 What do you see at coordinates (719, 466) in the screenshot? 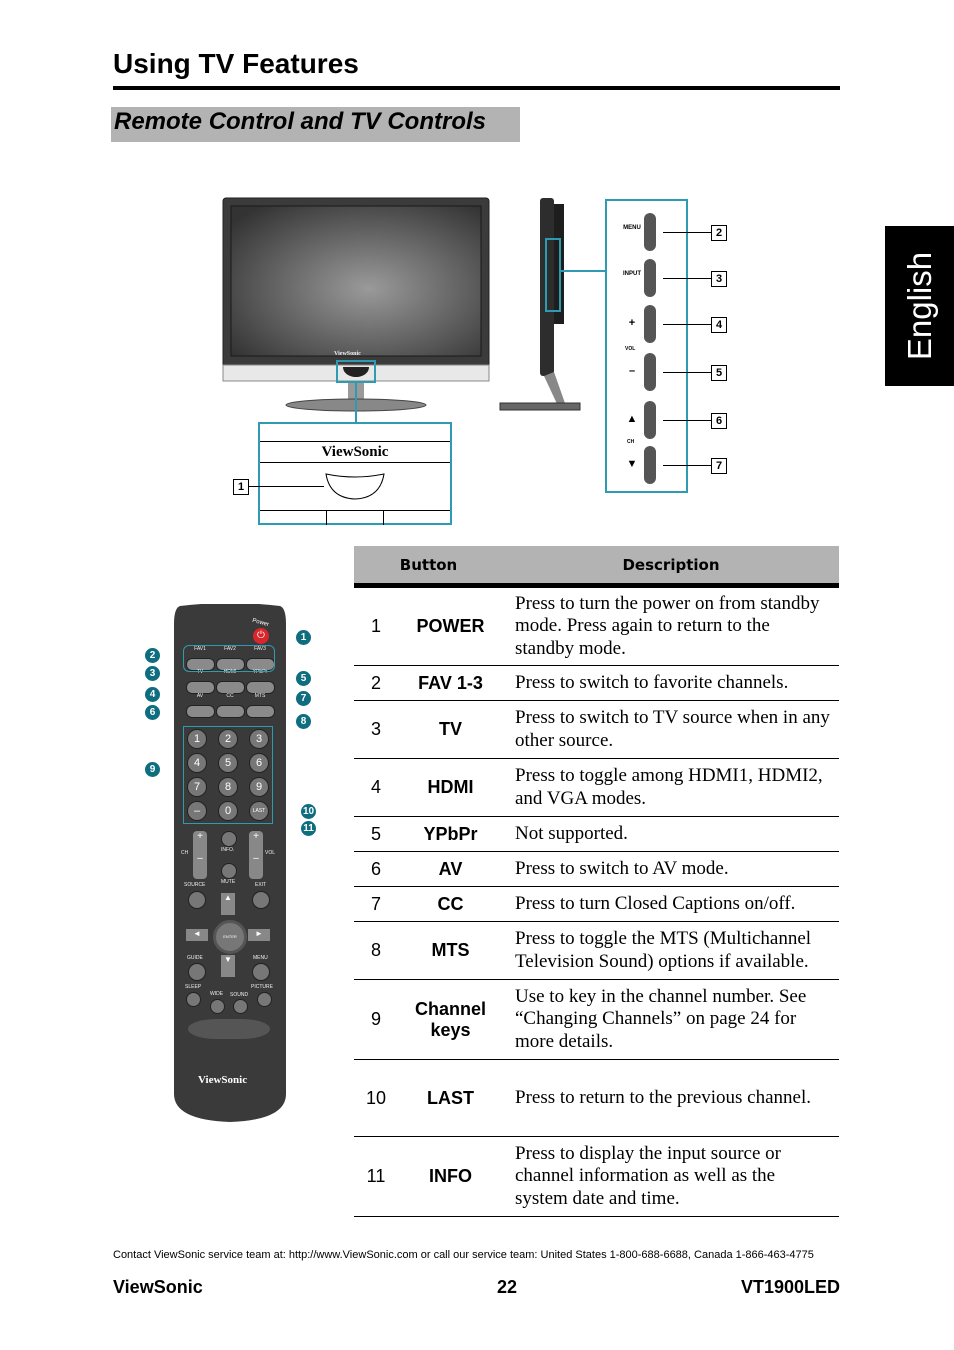
I see `callout-7: 7` at bounding box center [719, 466].